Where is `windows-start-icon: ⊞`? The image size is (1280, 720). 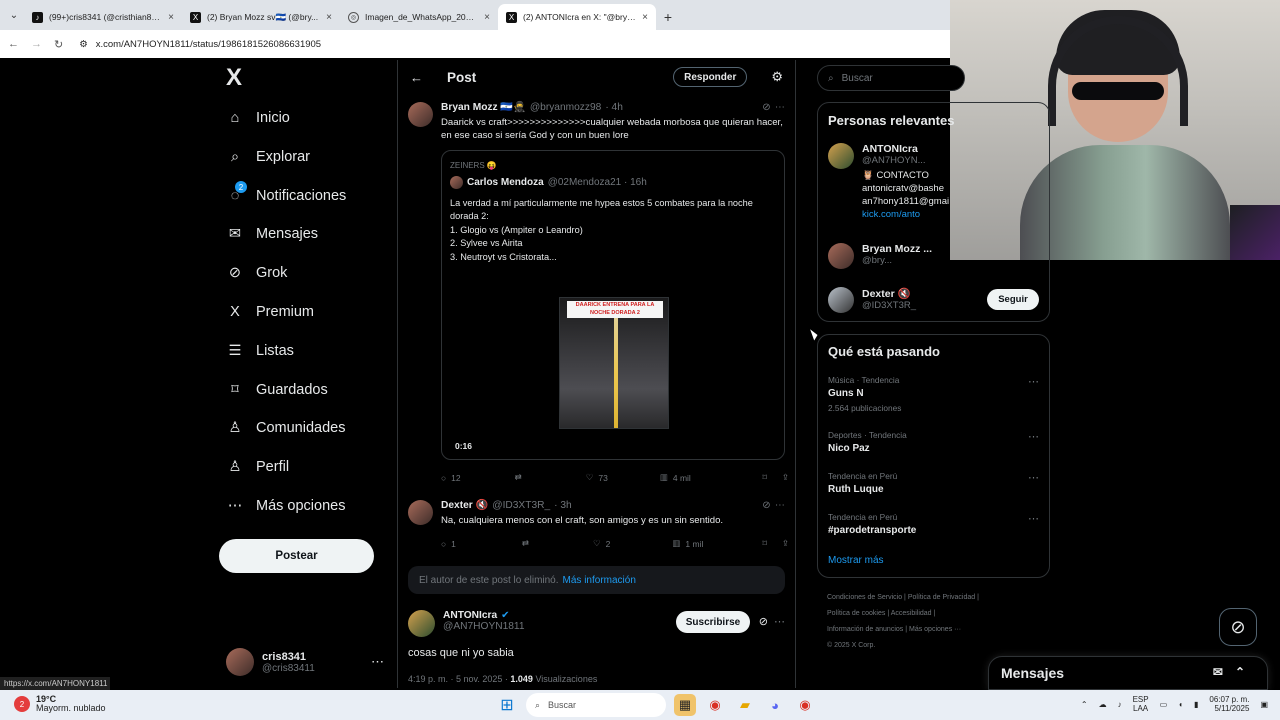 windows-start-icon: ⊞ is located at coordinates (507, 705).